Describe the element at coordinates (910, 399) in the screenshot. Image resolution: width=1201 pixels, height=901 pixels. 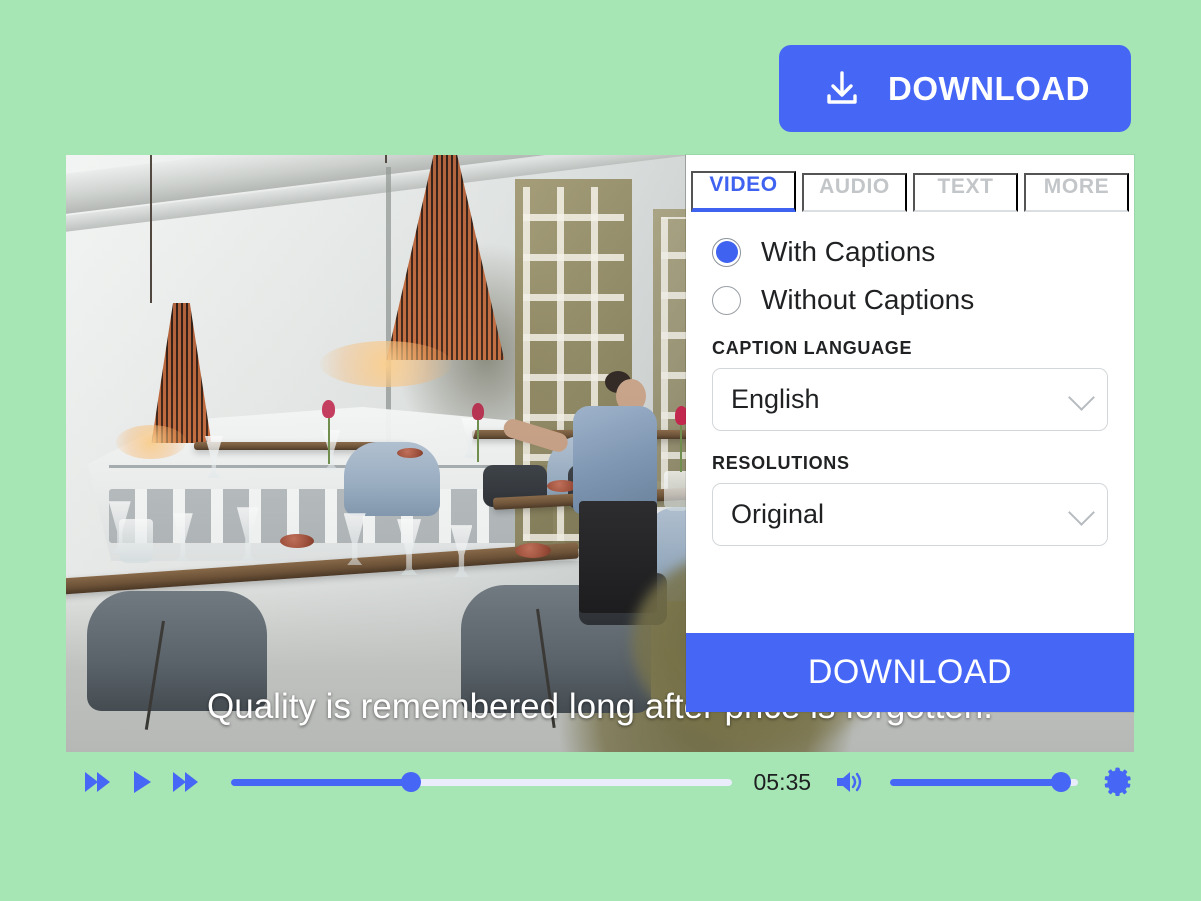
I see `caption-language-select: English` at that location.